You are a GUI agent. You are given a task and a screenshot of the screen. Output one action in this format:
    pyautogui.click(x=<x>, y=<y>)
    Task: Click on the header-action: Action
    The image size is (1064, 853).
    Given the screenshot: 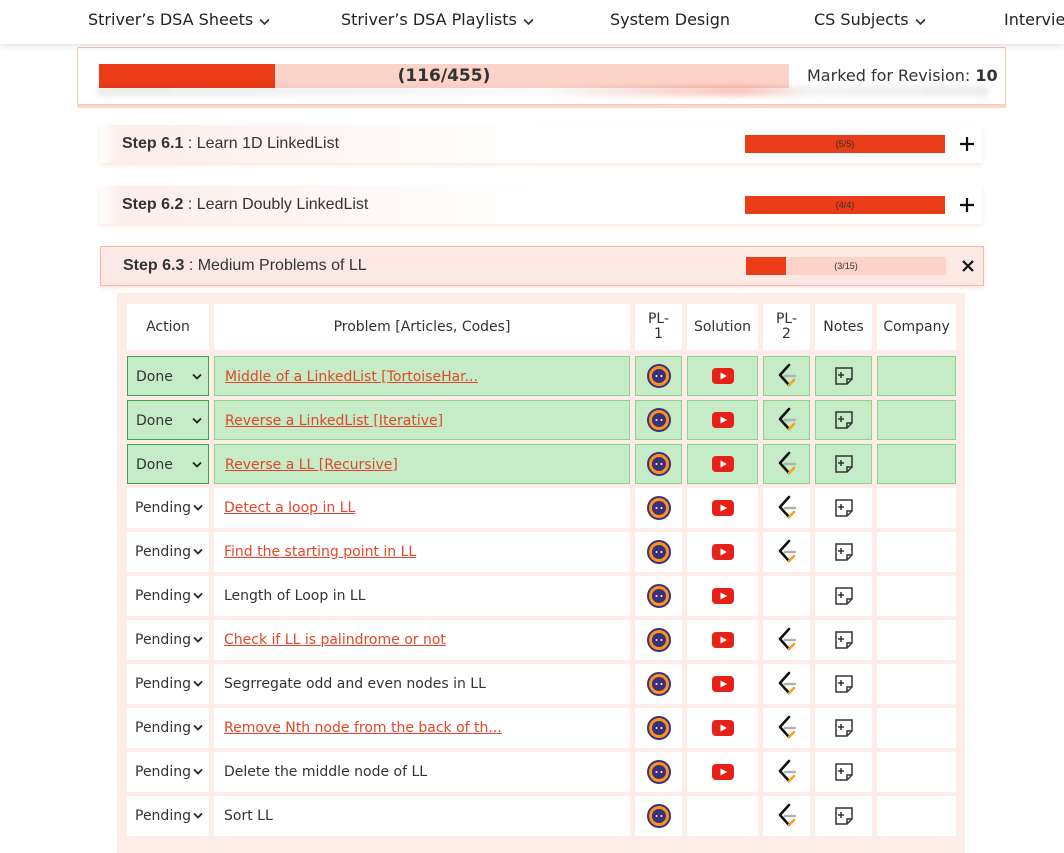 What is the action you would take?
    pyautogui.click(x=168, y=327)
    